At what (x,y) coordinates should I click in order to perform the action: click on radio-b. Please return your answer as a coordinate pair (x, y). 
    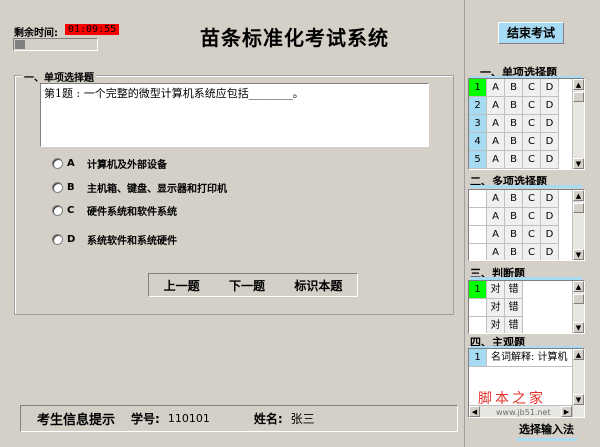
    Looking at the image, I should click on (57, 187).